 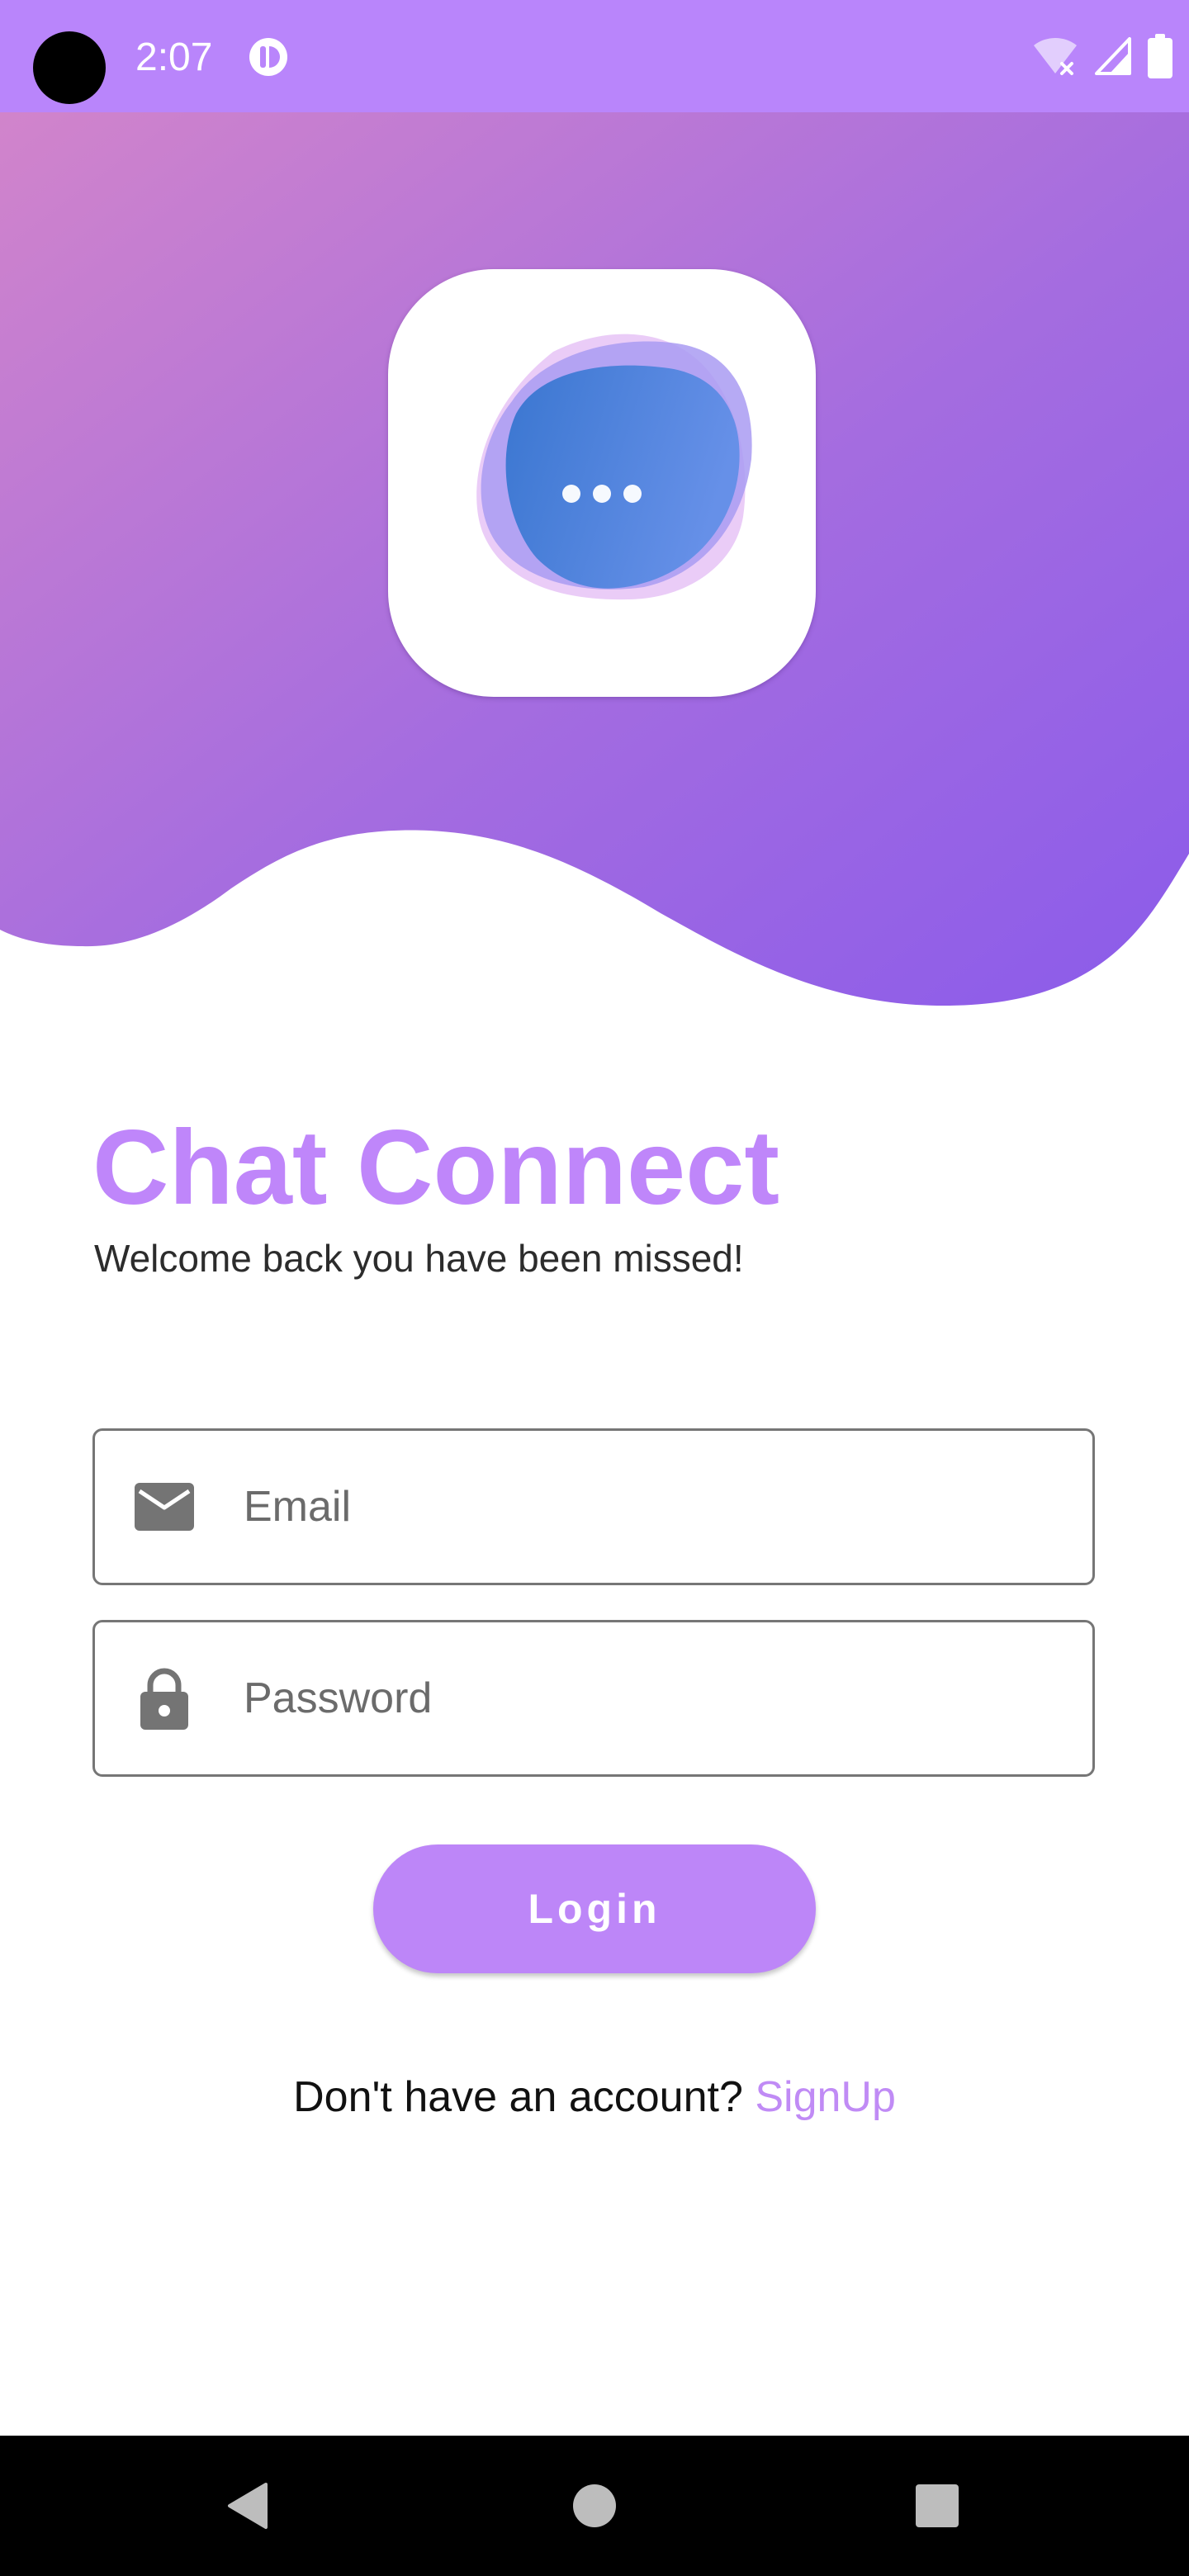 I want to click on email-field, so click(x=593, y=1506).